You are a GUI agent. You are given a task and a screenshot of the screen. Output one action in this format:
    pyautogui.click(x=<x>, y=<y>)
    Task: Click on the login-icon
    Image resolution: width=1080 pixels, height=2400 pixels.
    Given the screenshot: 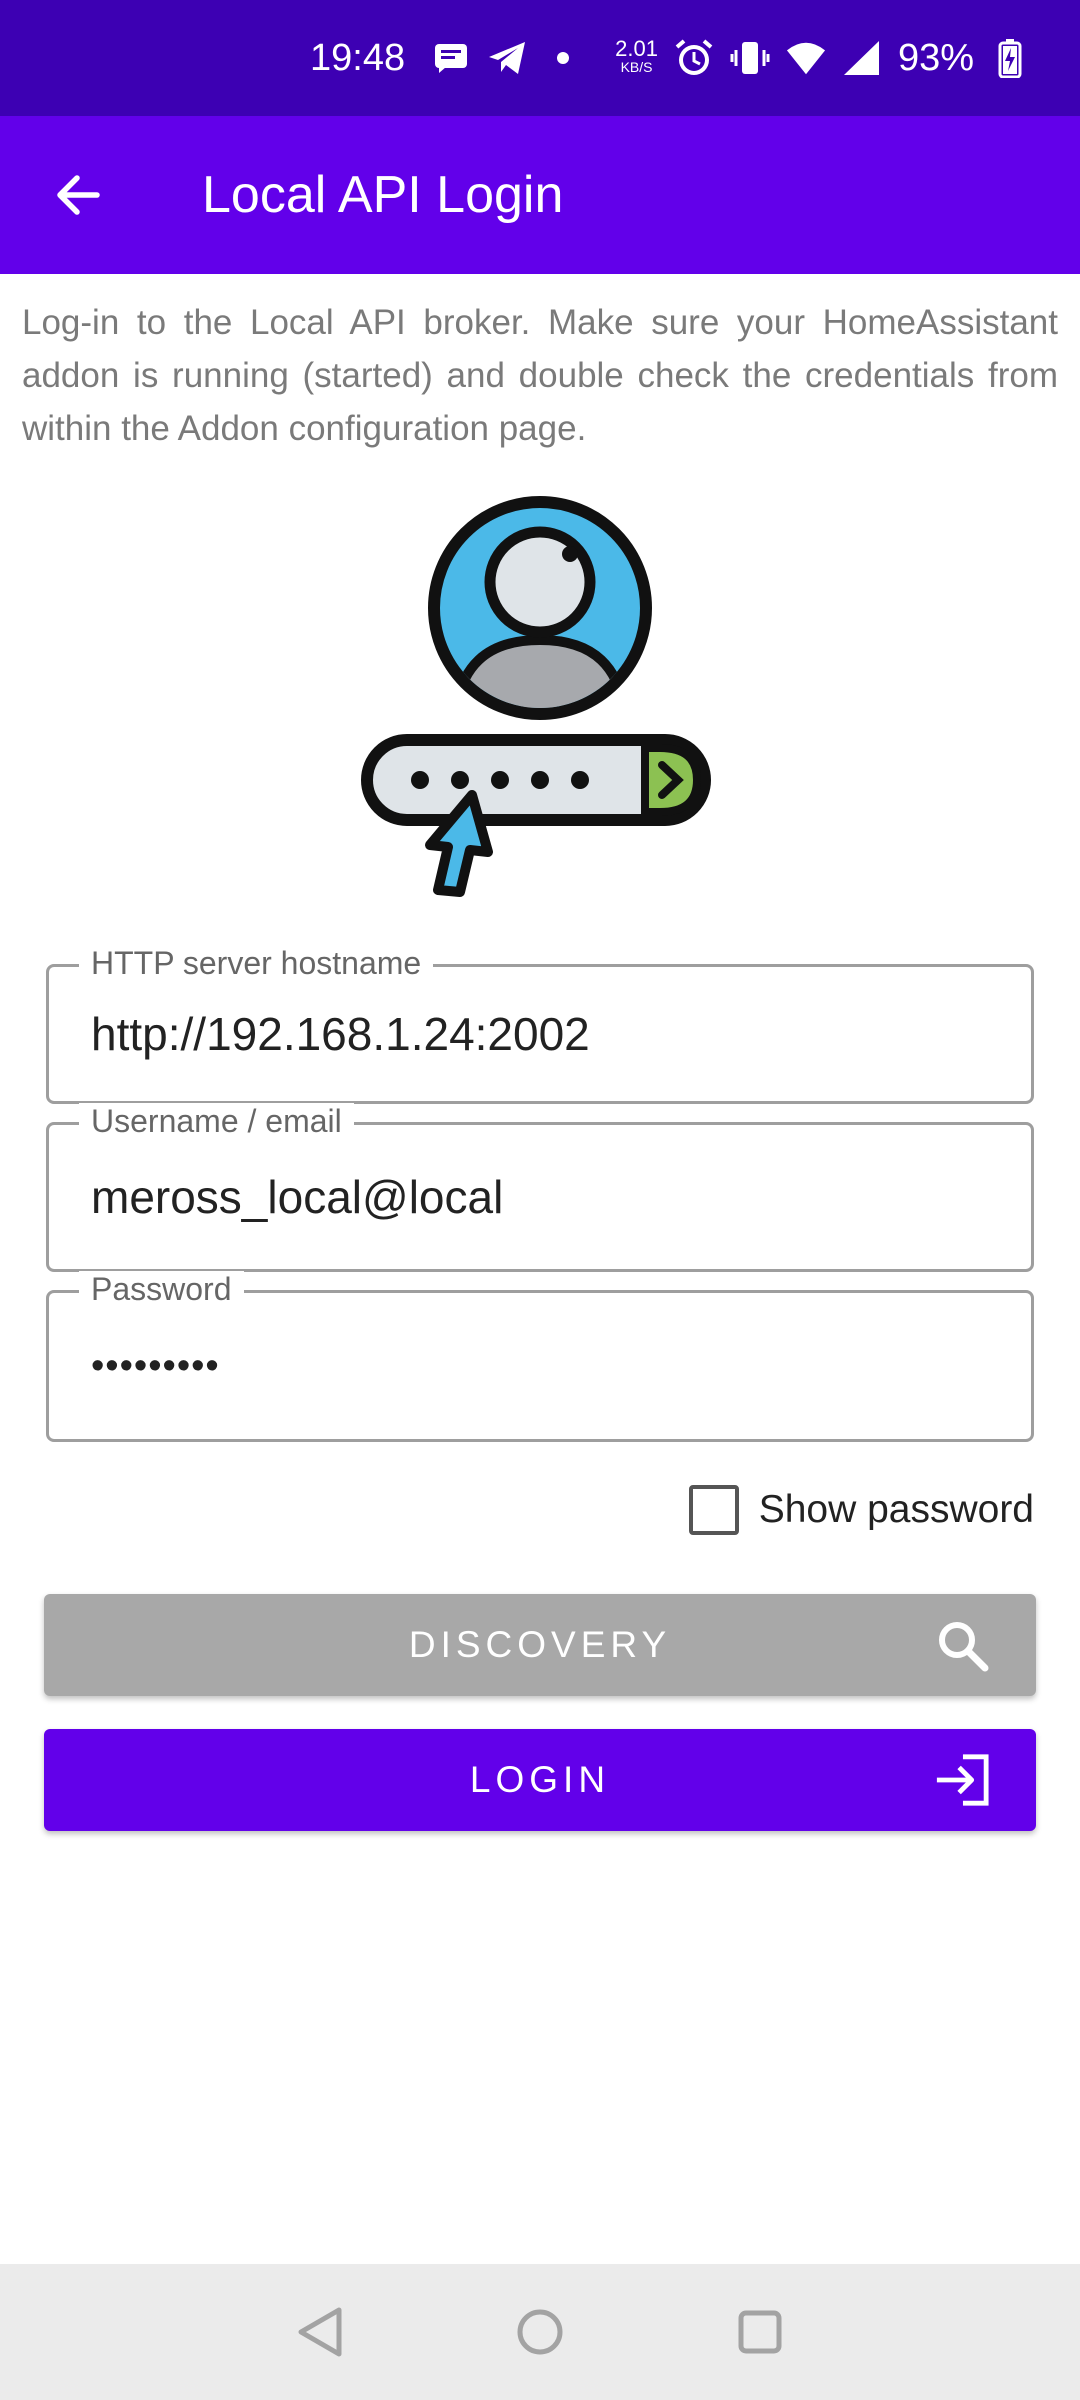 What is the action you would take?
    pyautogui.click(x=962, y=1780)
    